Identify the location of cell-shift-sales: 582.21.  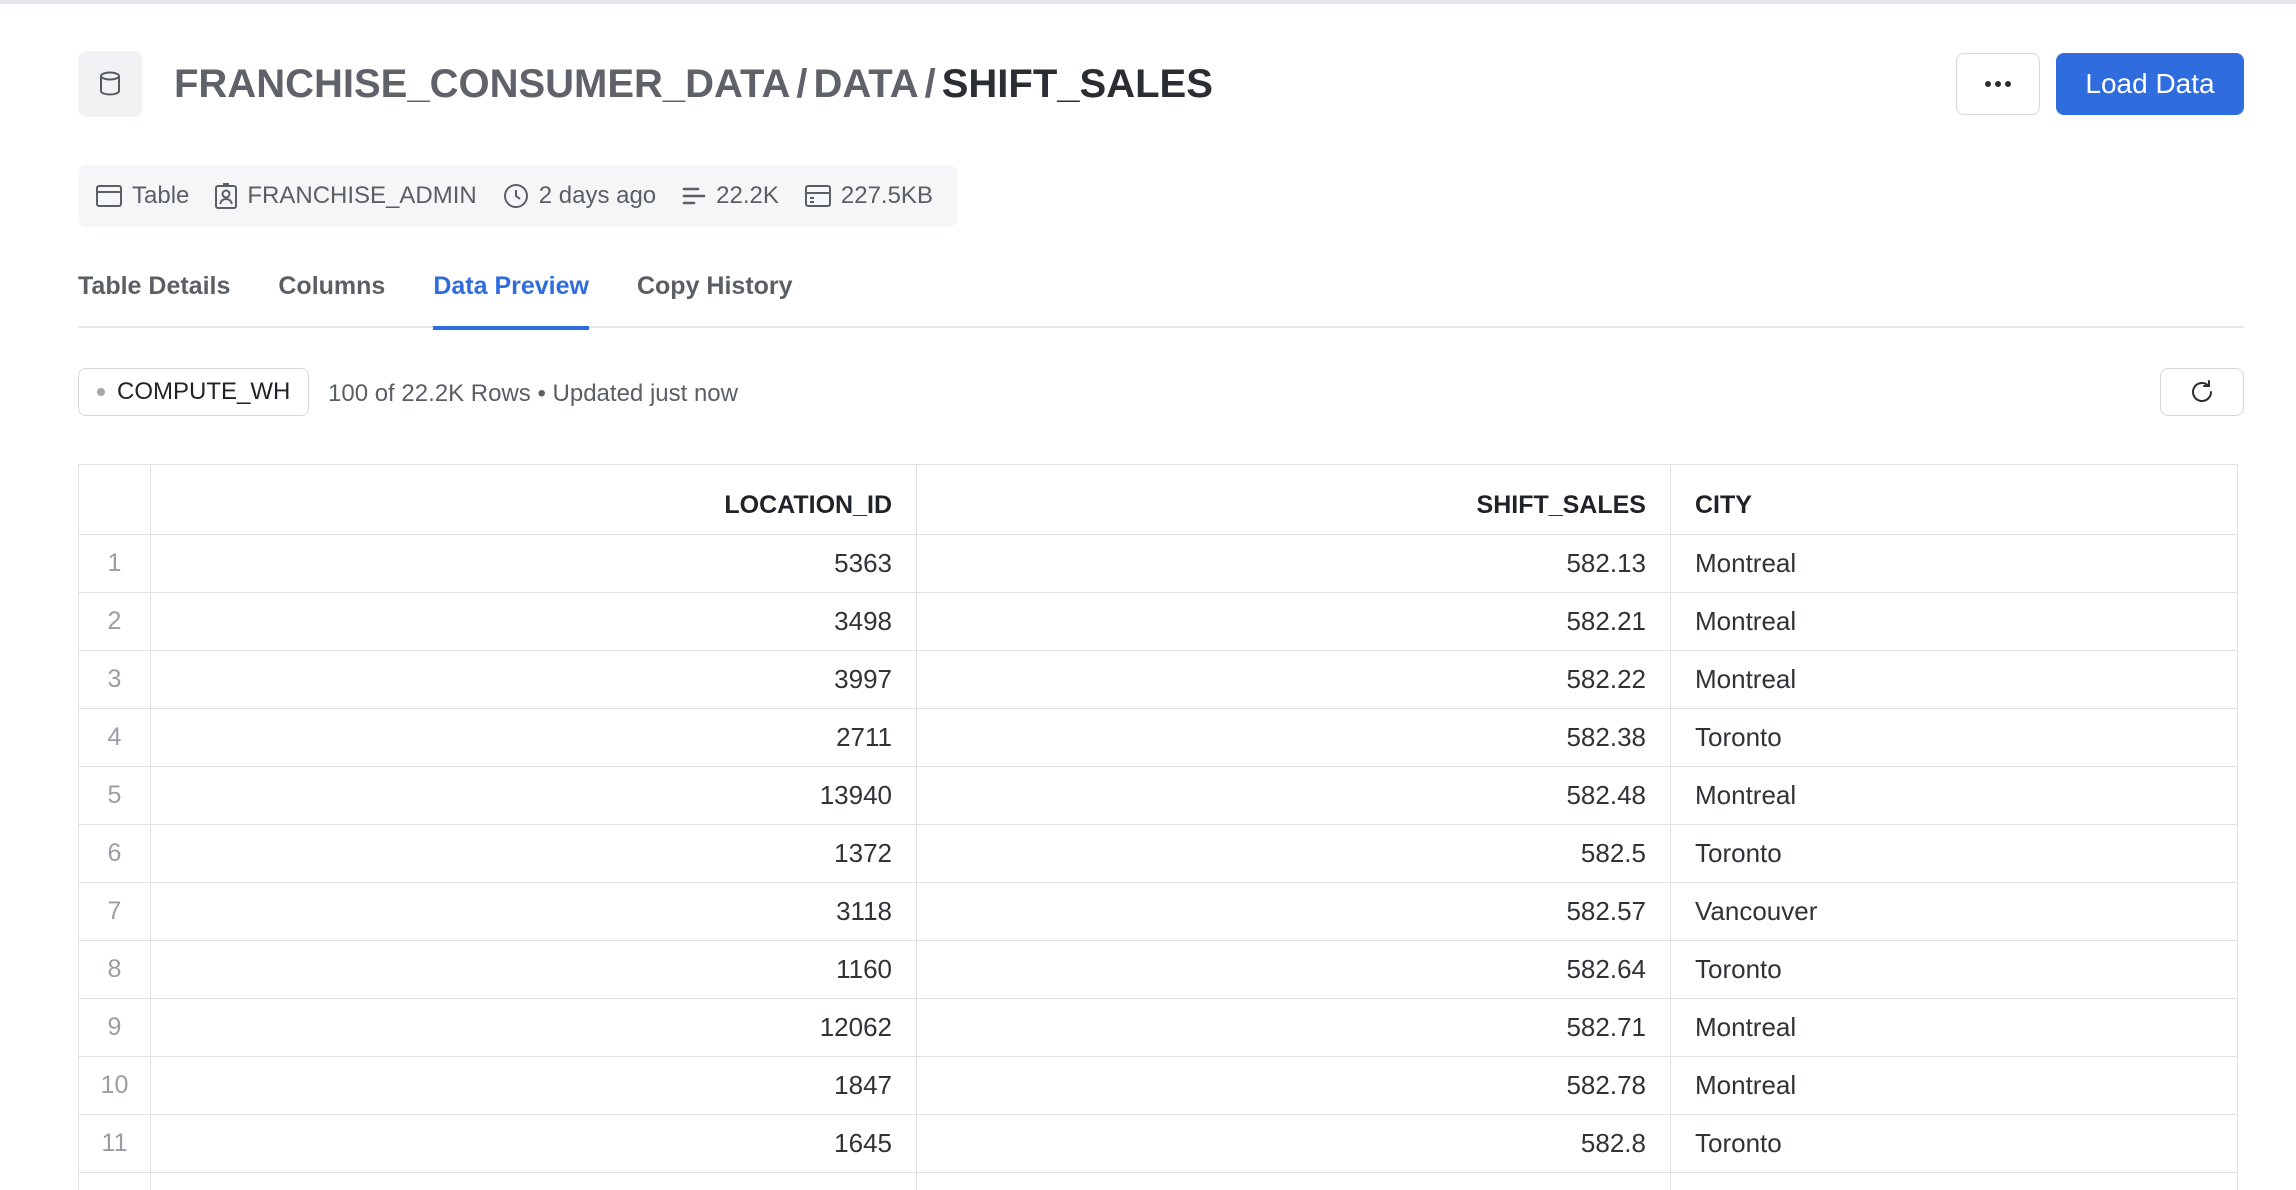
(1293, 621).